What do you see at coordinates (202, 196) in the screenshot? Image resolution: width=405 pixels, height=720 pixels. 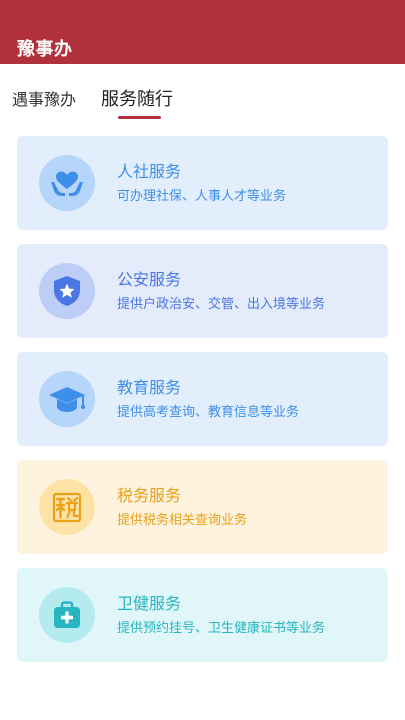 I see `service-description: 可办理社保、人事人才等业务` at bounding box center [202, 196].